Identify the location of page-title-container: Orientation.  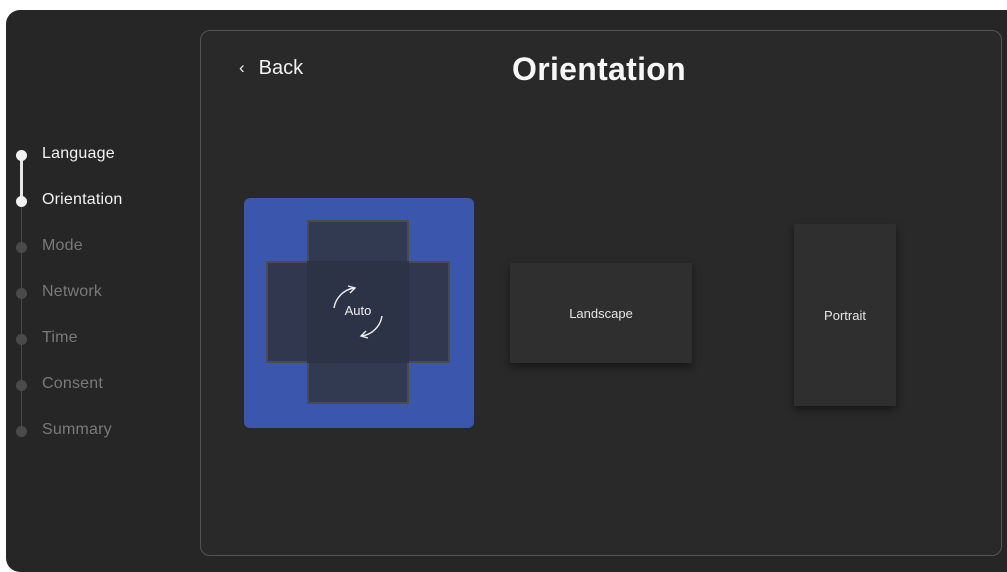
(601, 69).